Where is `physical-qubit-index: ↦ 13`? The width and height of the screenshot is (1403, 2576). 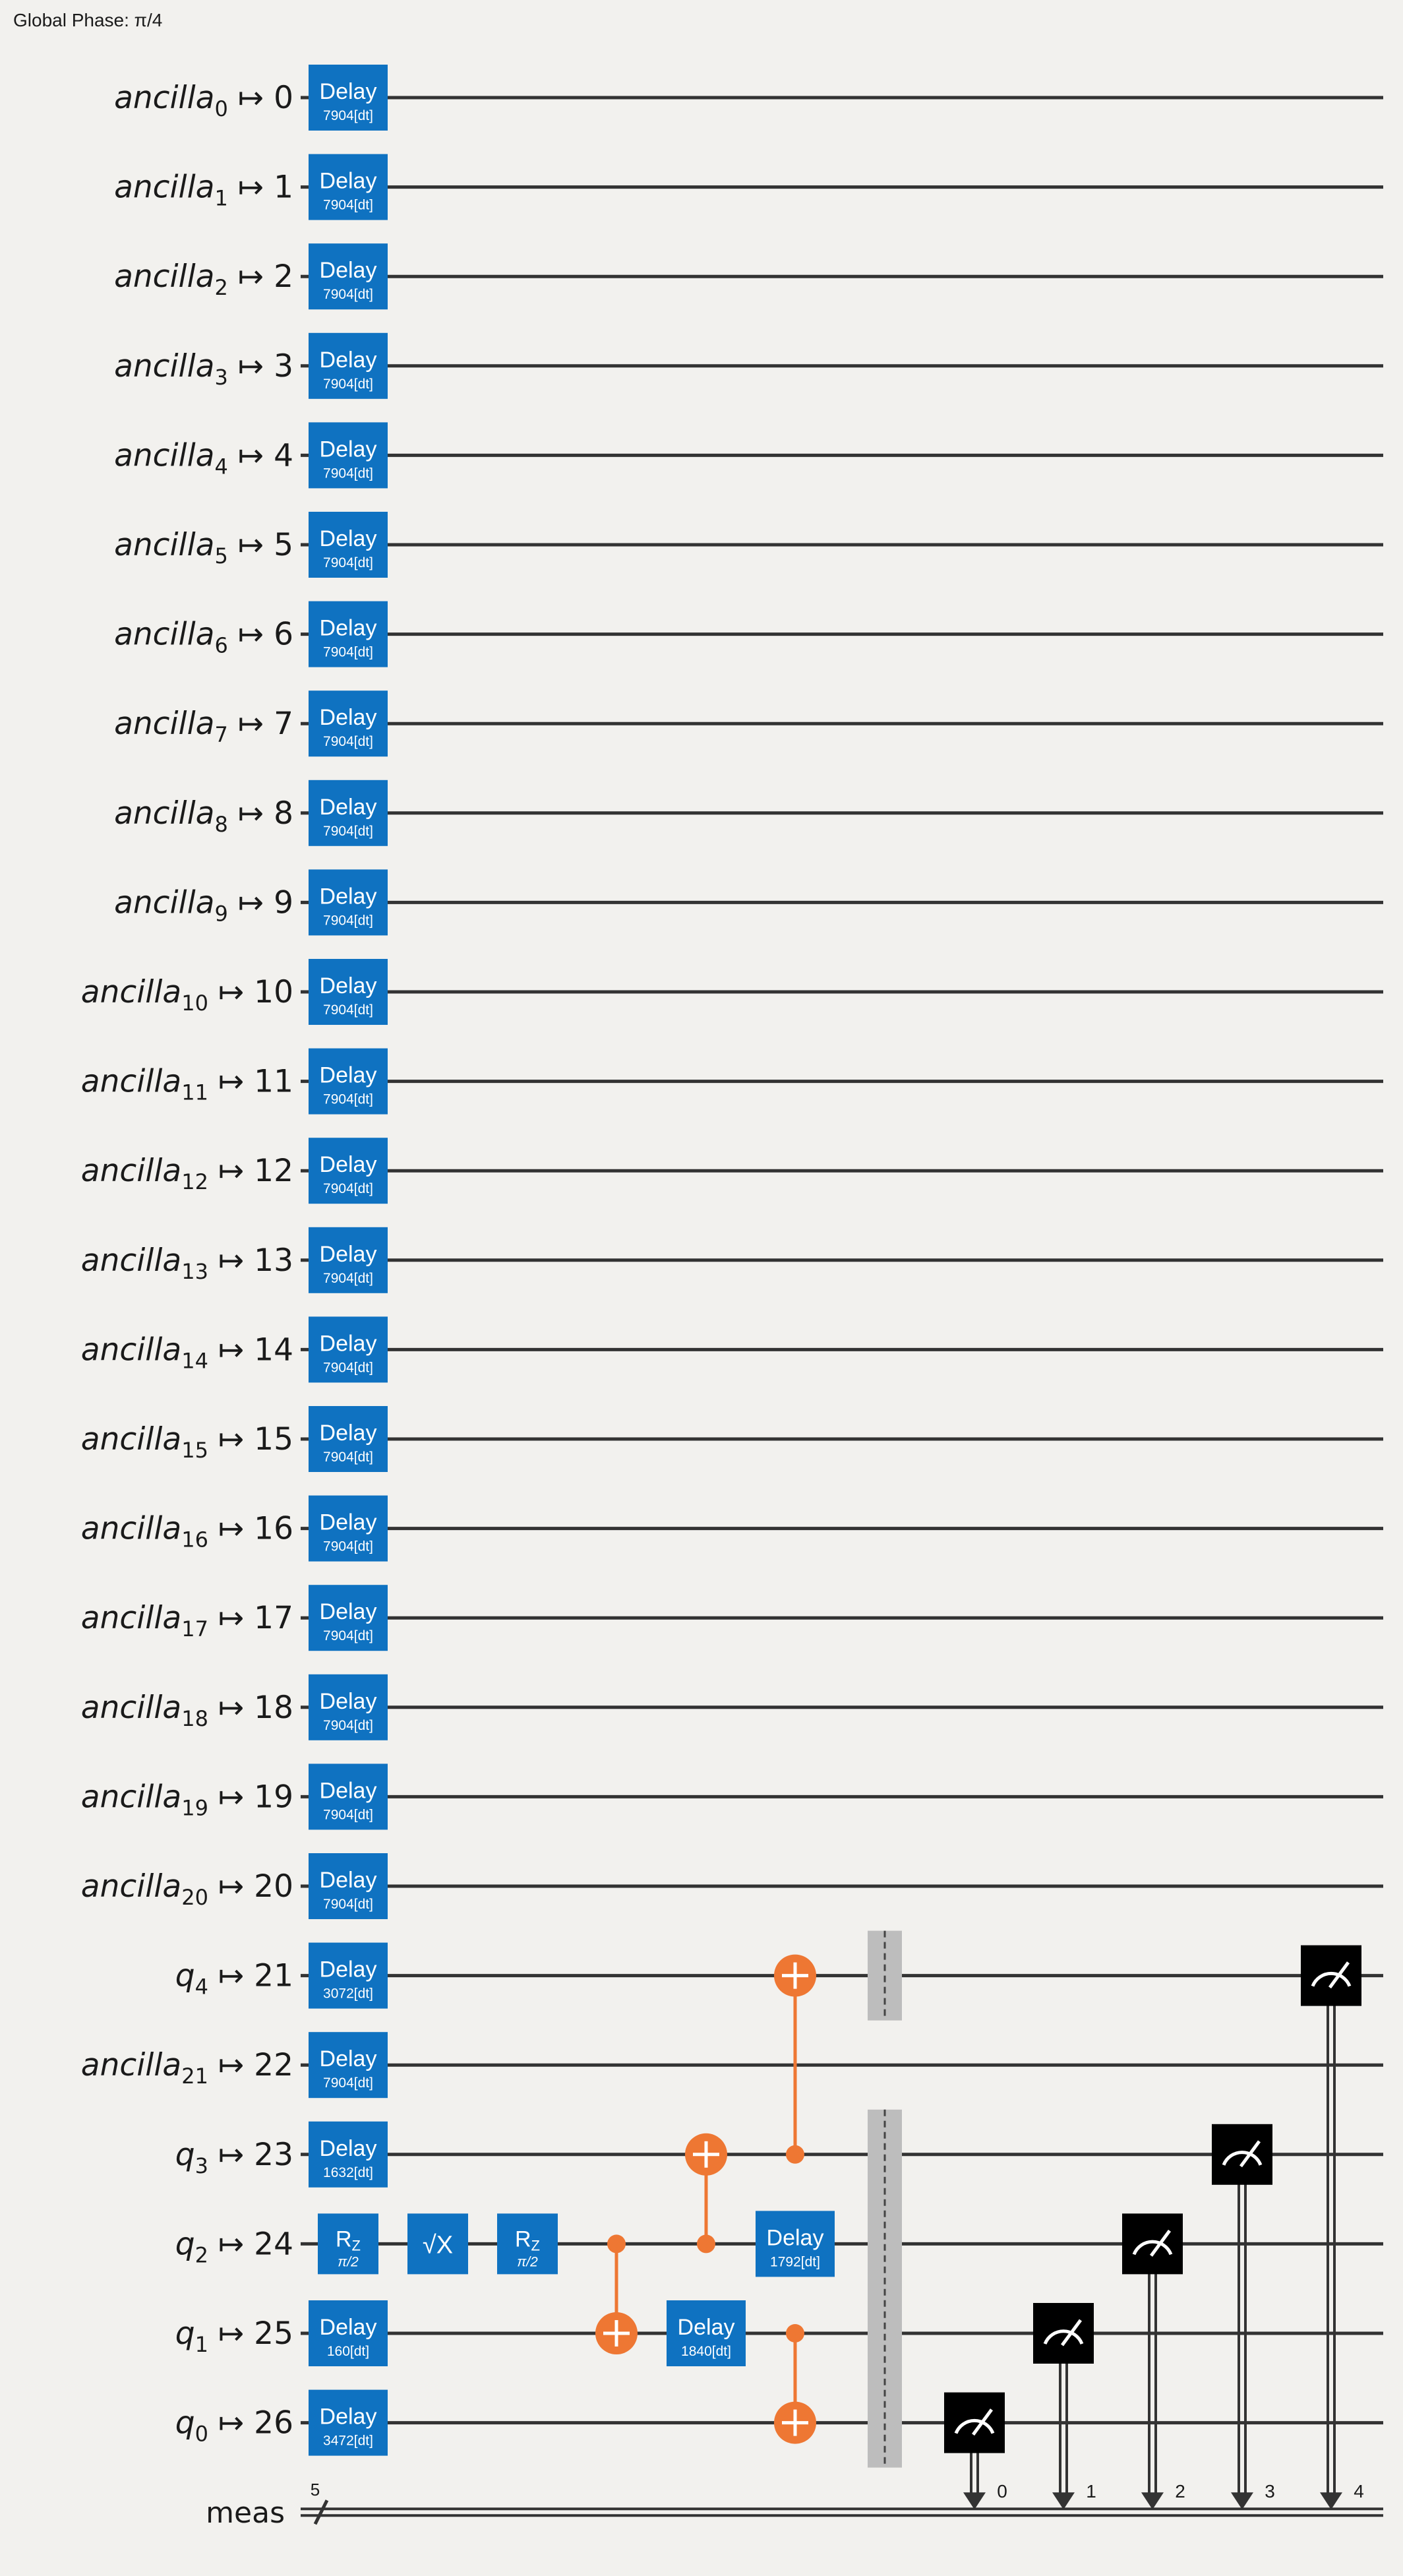 physical-qubit-index: ↦ 13 is located at coordinates (250, 1260).